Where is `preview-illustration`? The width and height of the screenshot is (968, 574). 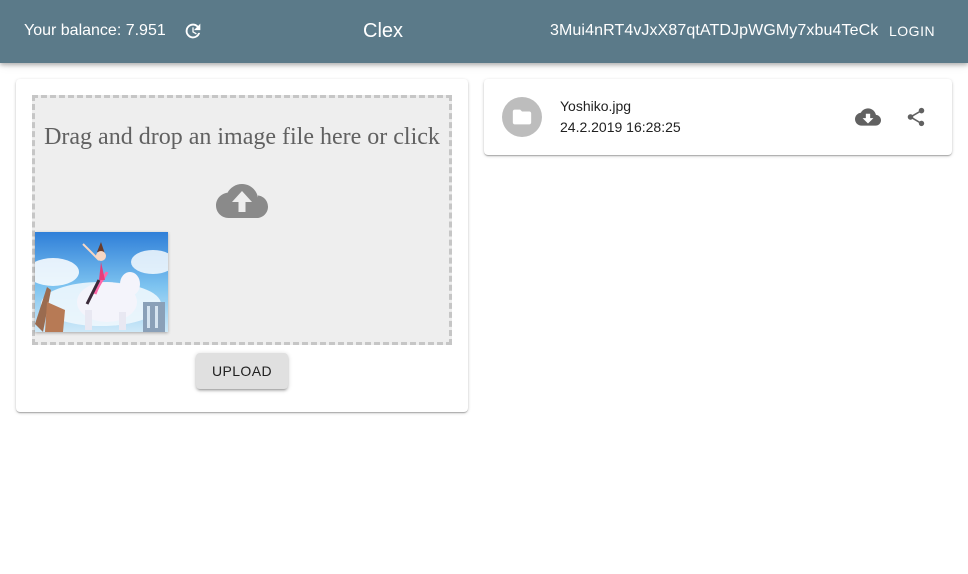 preview-illustration is located at coordinates (101, 282).